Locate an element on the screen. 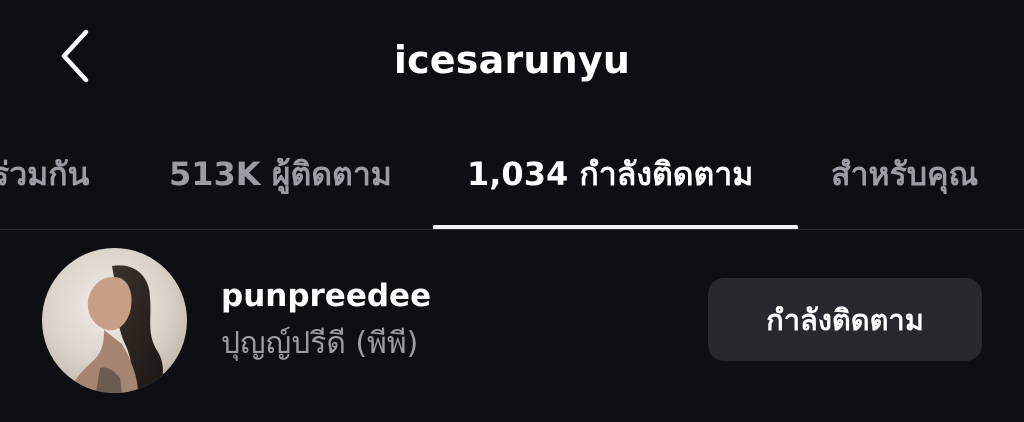  tab-mutual: ร่วมกัน is located at coordinates (45, 174).